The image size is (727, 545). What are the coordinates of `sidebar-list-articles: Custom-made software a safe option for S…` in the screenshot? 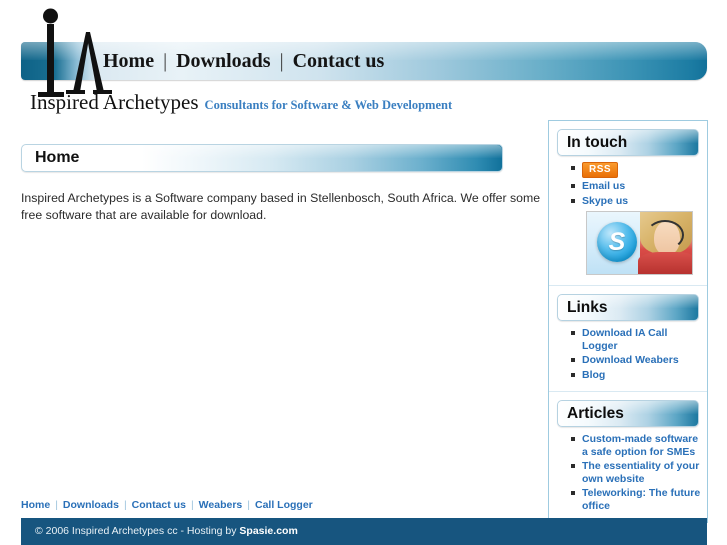 It's located at (628, 472).